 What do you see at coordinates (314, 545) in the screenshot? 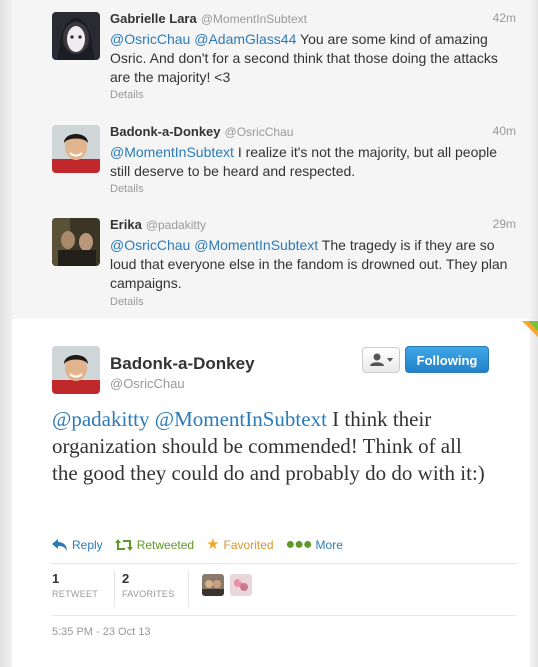
I see `more-action: ●●● More` at bounding box center [314, 545].